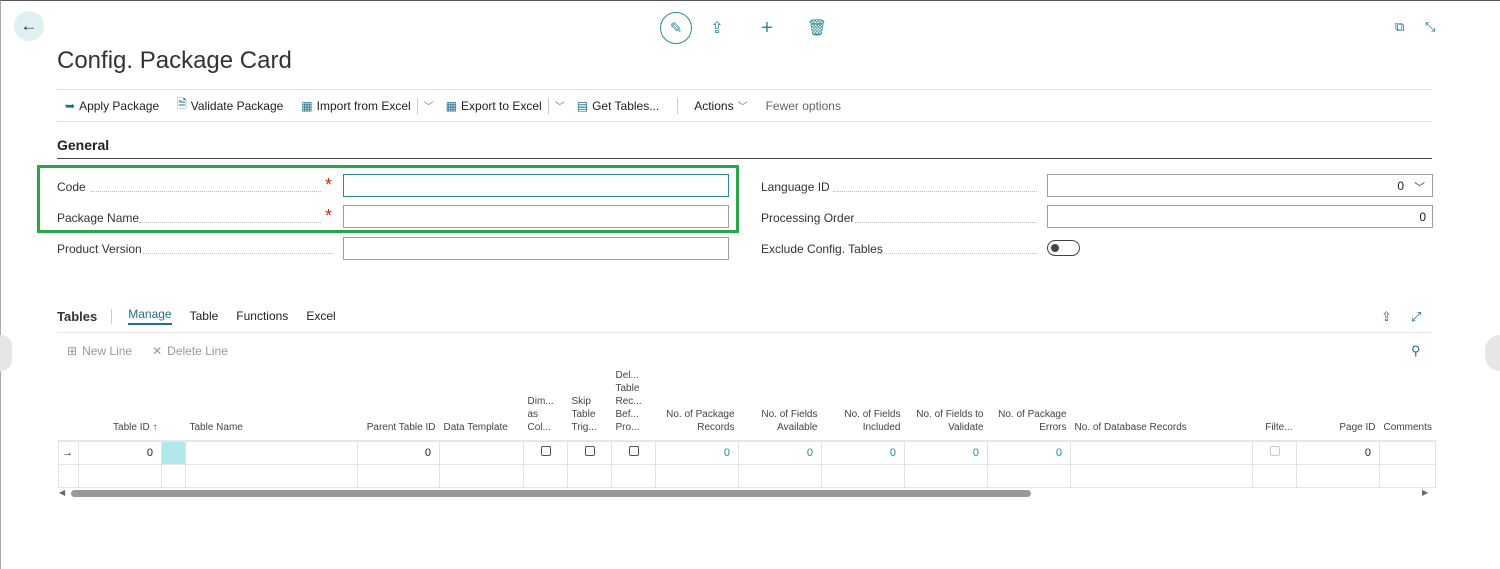 Image resolution: width=1500 pixels, height=569 pixels. Describe the element at coordinates (271, 452) in the screenshot. I see `cell-table-name` at that location.